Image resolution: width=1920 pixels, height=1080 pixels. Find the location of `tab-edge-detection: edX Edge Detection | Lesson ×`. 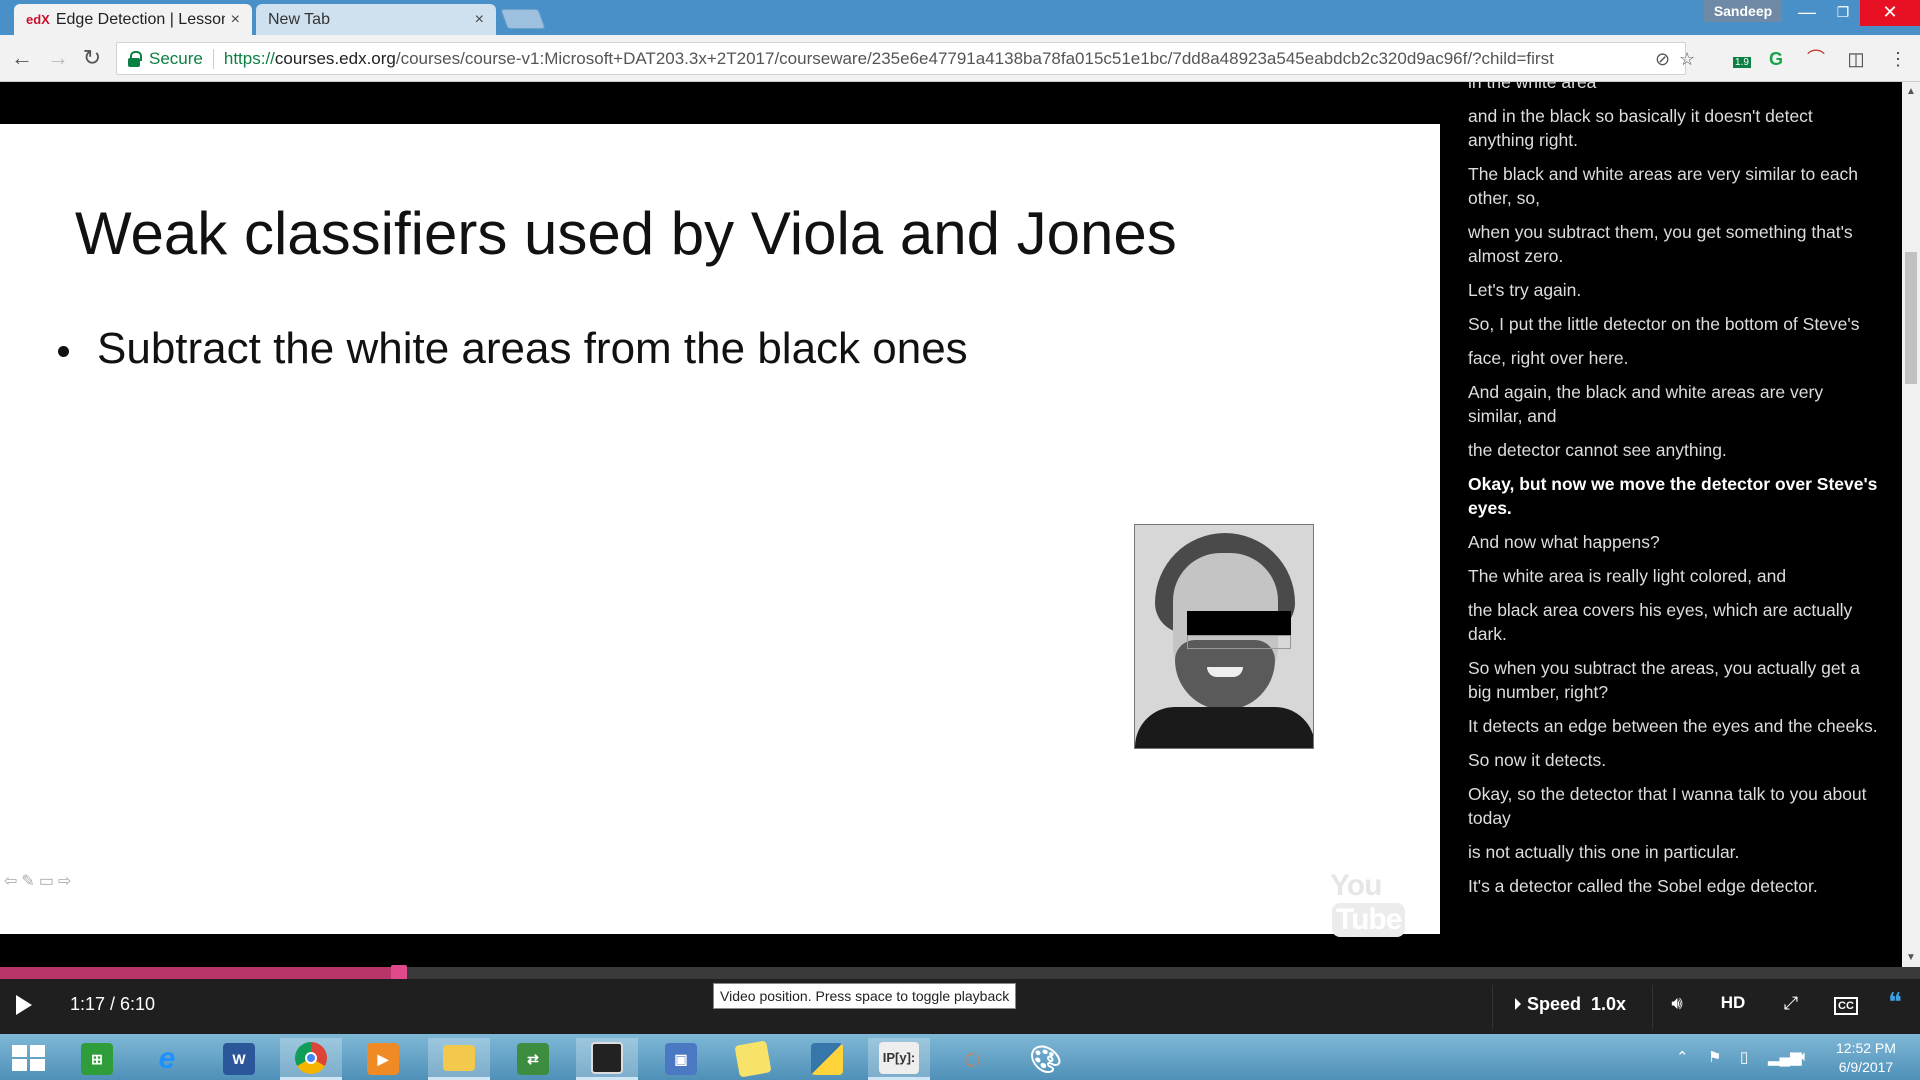

tab-edge-detection: edX Edge Detection | Lesson × is located at coordinates (133, 19).